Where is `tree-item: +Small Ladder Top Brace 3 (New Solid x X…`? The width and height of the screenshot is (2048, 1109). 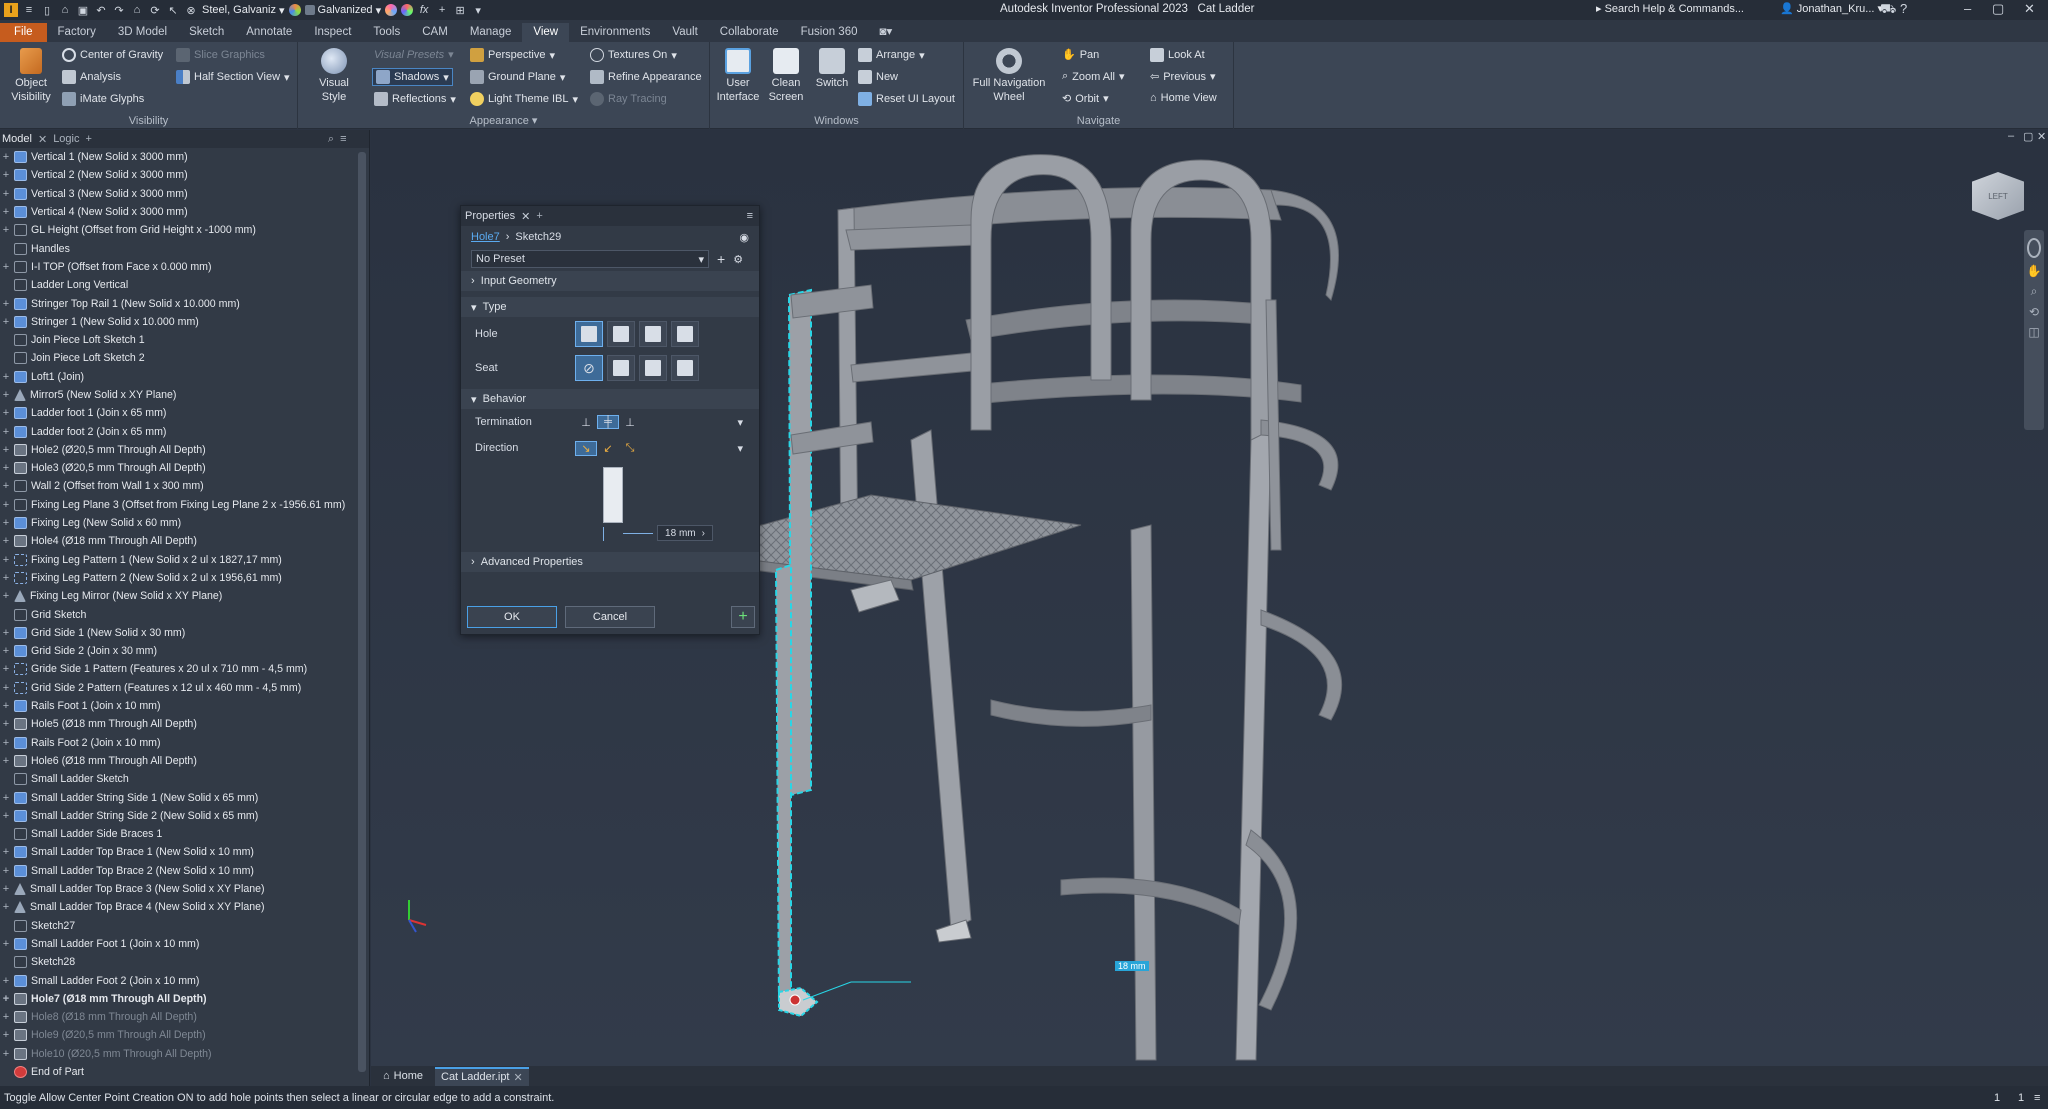 tree-item: +Small Ladder Top Brace 3 (New Solid x X… is located at coordinates (178, 889).